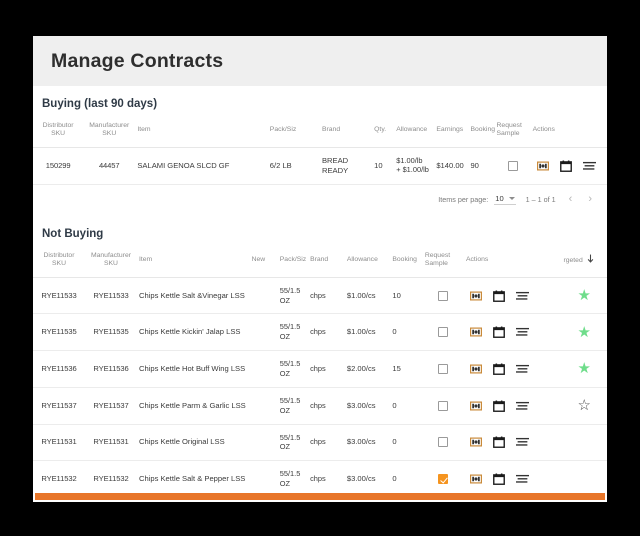 The image size is (640, 536). I want to click on cell-manufacturer-sku: RYE11531, so click(110, 443).